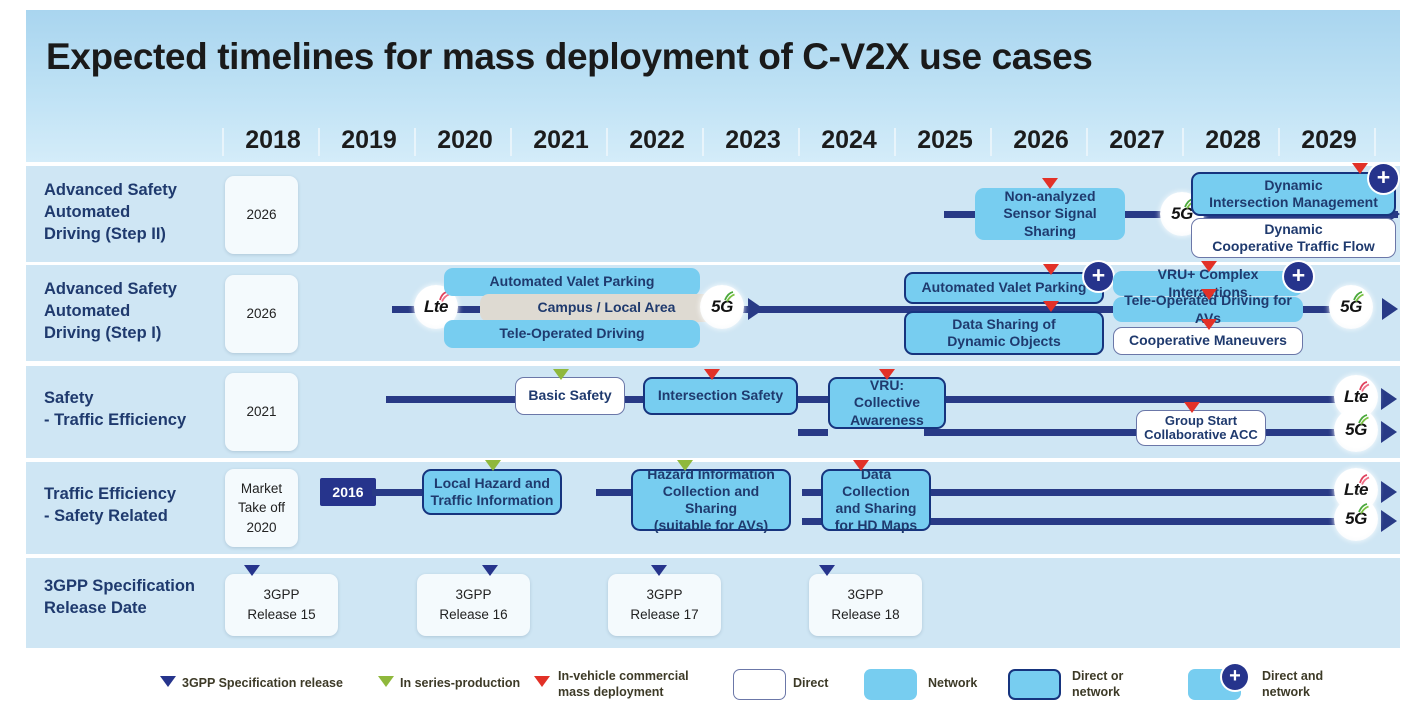  Describe the element at coordinates (1293, 246) in the screenshot. I see `usecase-line2: Cooperative Traffic Flow` at that location.